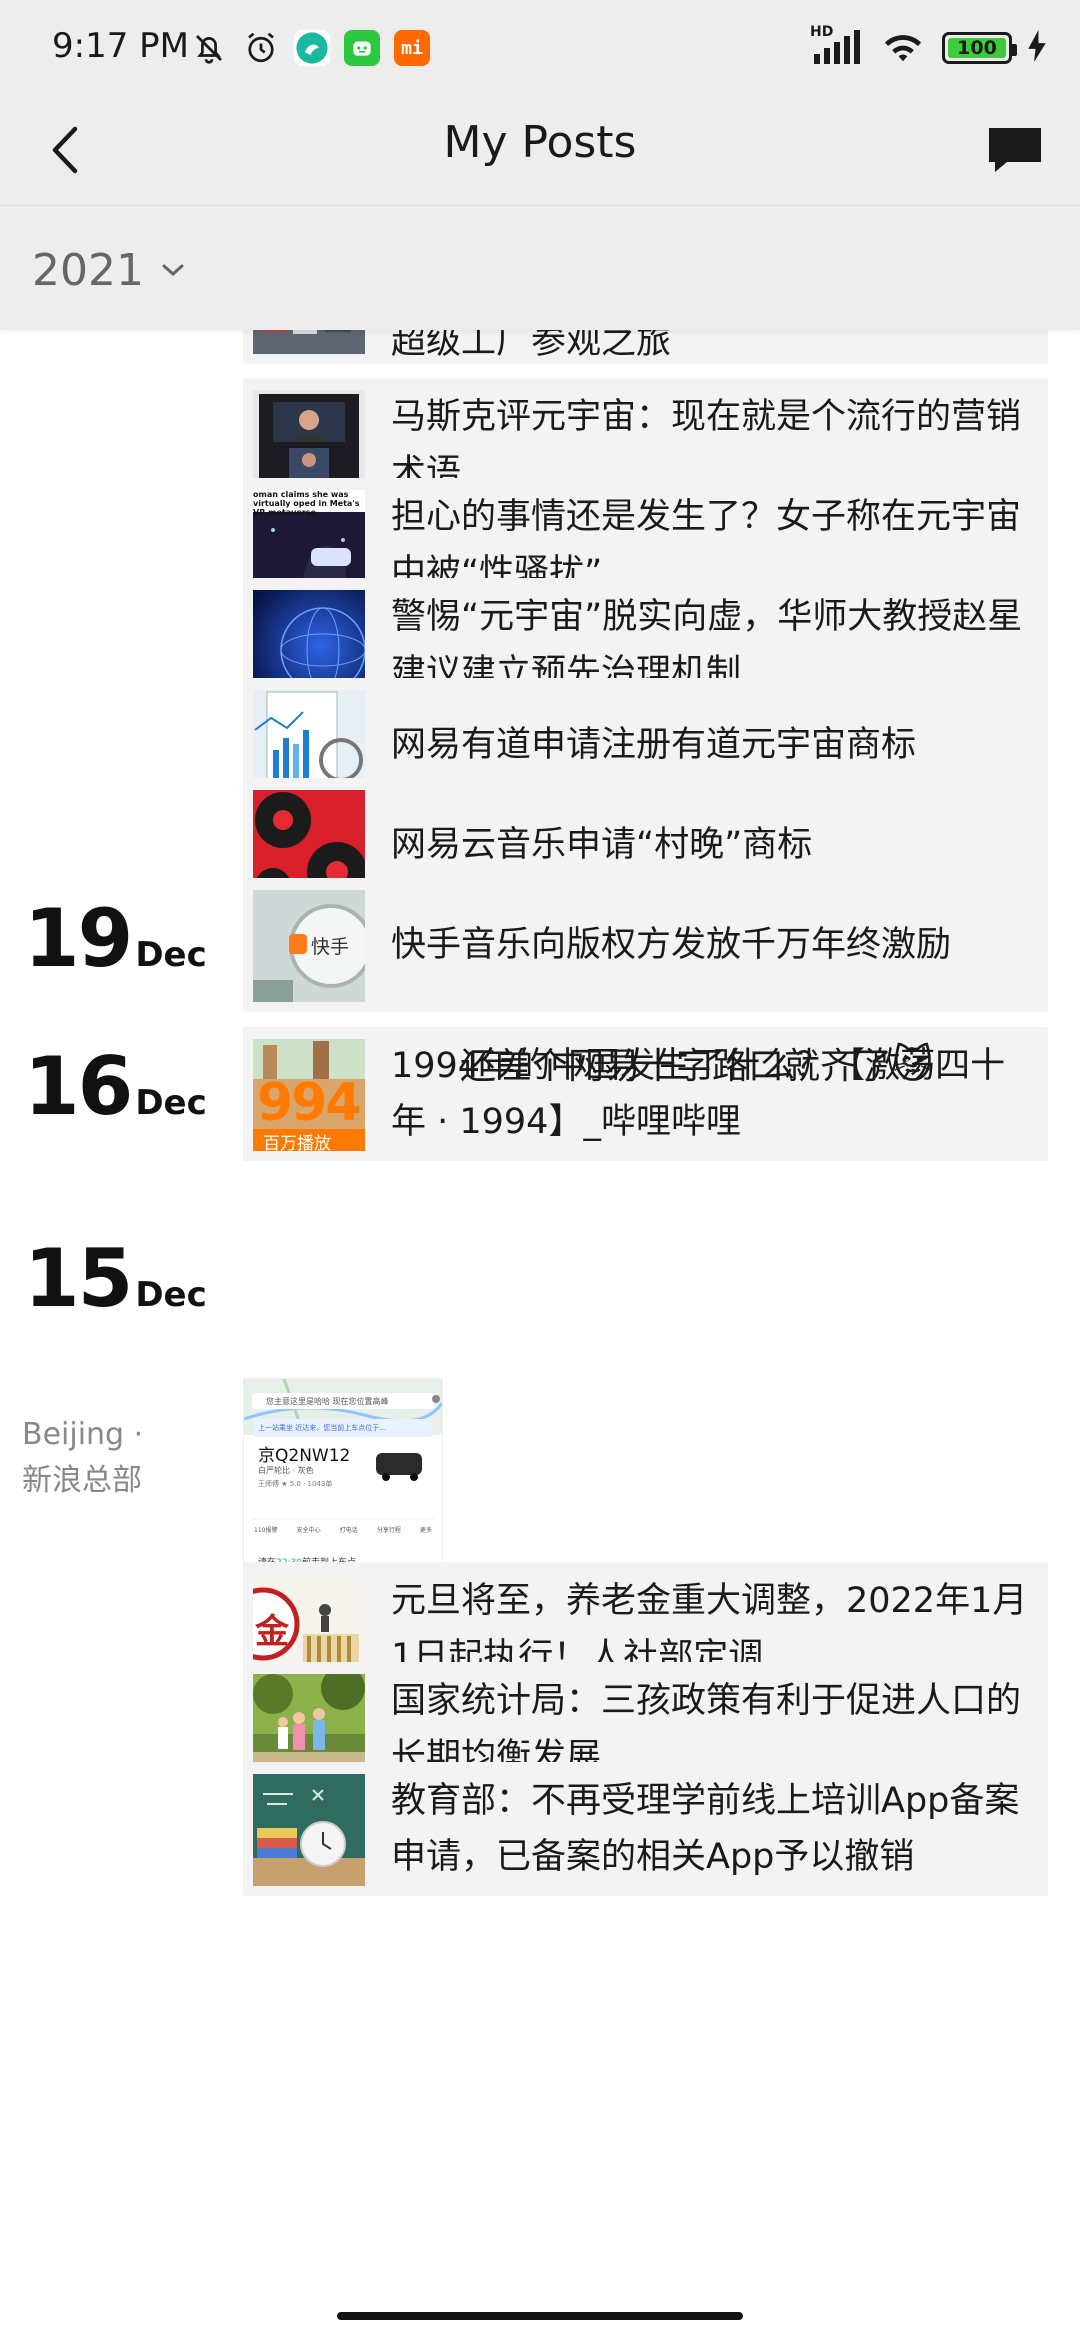  I want to click on year-dropdown: 2021, so click(109, 270).